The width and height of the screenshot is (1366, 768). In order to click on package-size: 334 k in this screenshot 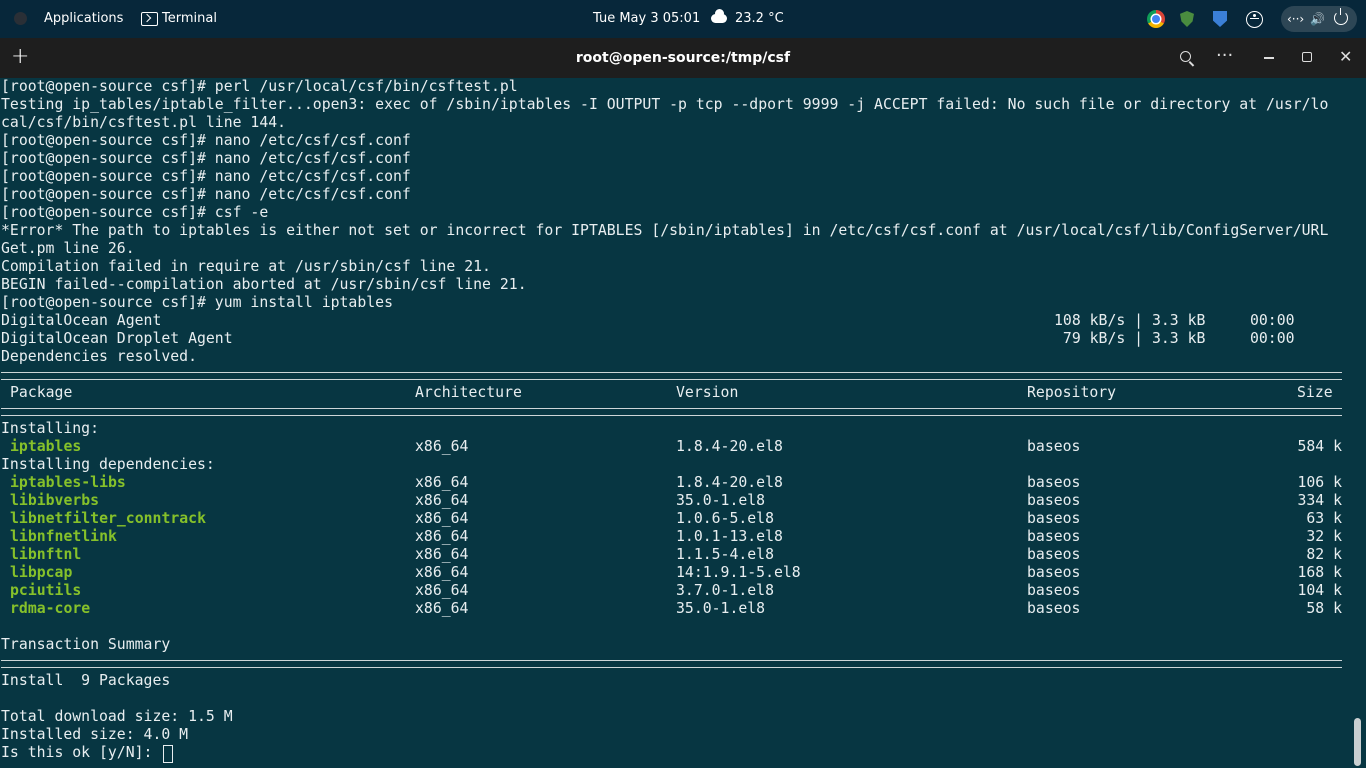, I will do `click(1319, 500)`.